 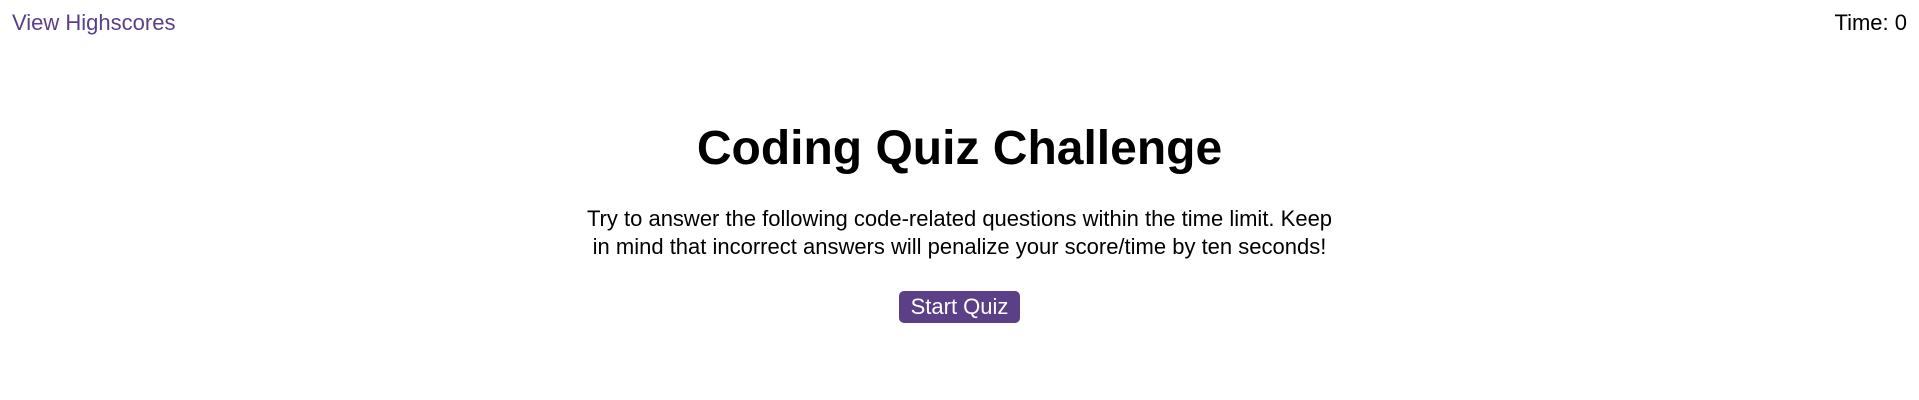 What do you see at coordinates (959, 307) in the screenshot?
I see `start-quiz-button: Start Quiz` at bounding box center [959, 307].